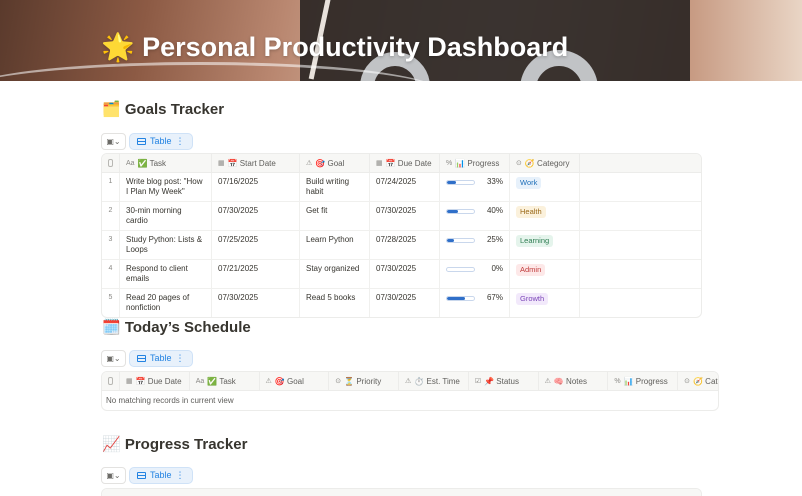 This screenshot has width=802, height=496. What do you see at coordinates (640, 216) in the screenshot?
I see `row-filler` at bounding box center [640, 216].